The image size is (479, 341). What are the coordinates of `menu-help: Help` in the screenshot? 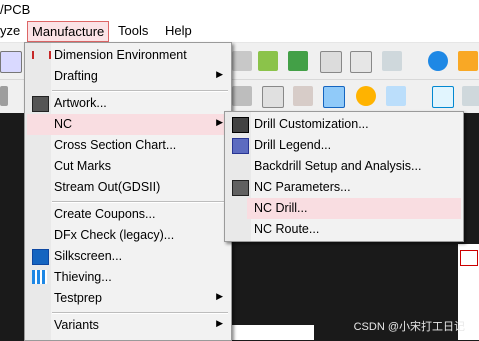 It's located at (178, 30).